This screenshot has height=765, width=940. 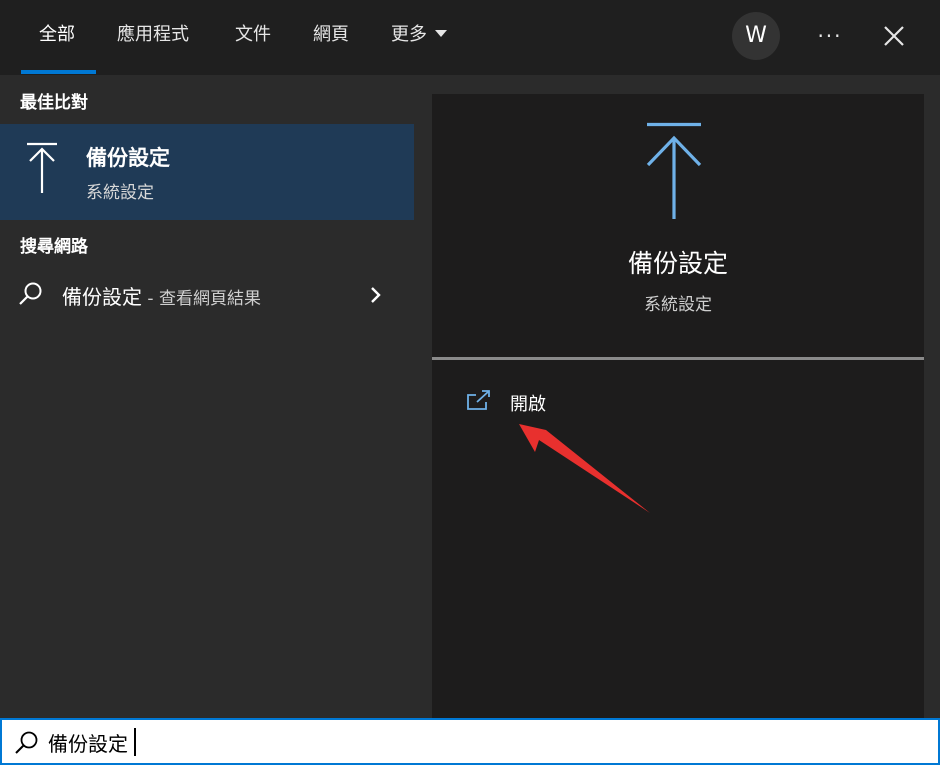 I want to click on close-button, so click(x=894, y=36).